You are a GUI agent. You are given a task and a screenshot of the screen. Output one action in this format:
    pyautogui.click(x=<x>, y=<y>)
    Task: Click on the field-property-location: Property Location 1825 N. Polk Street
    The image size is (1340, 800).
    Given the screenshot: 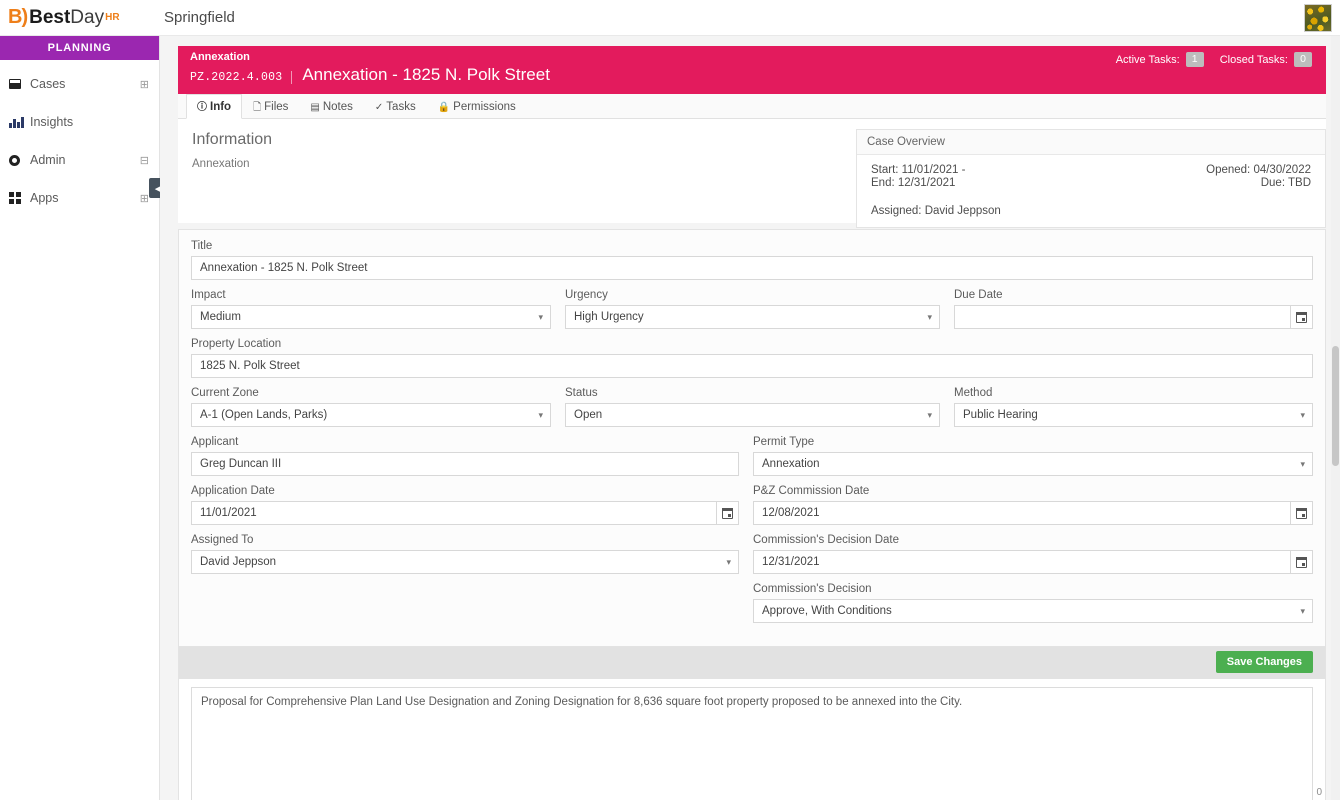 What is the action you would take?
    pyautogui.click(x=752, y=358)
    